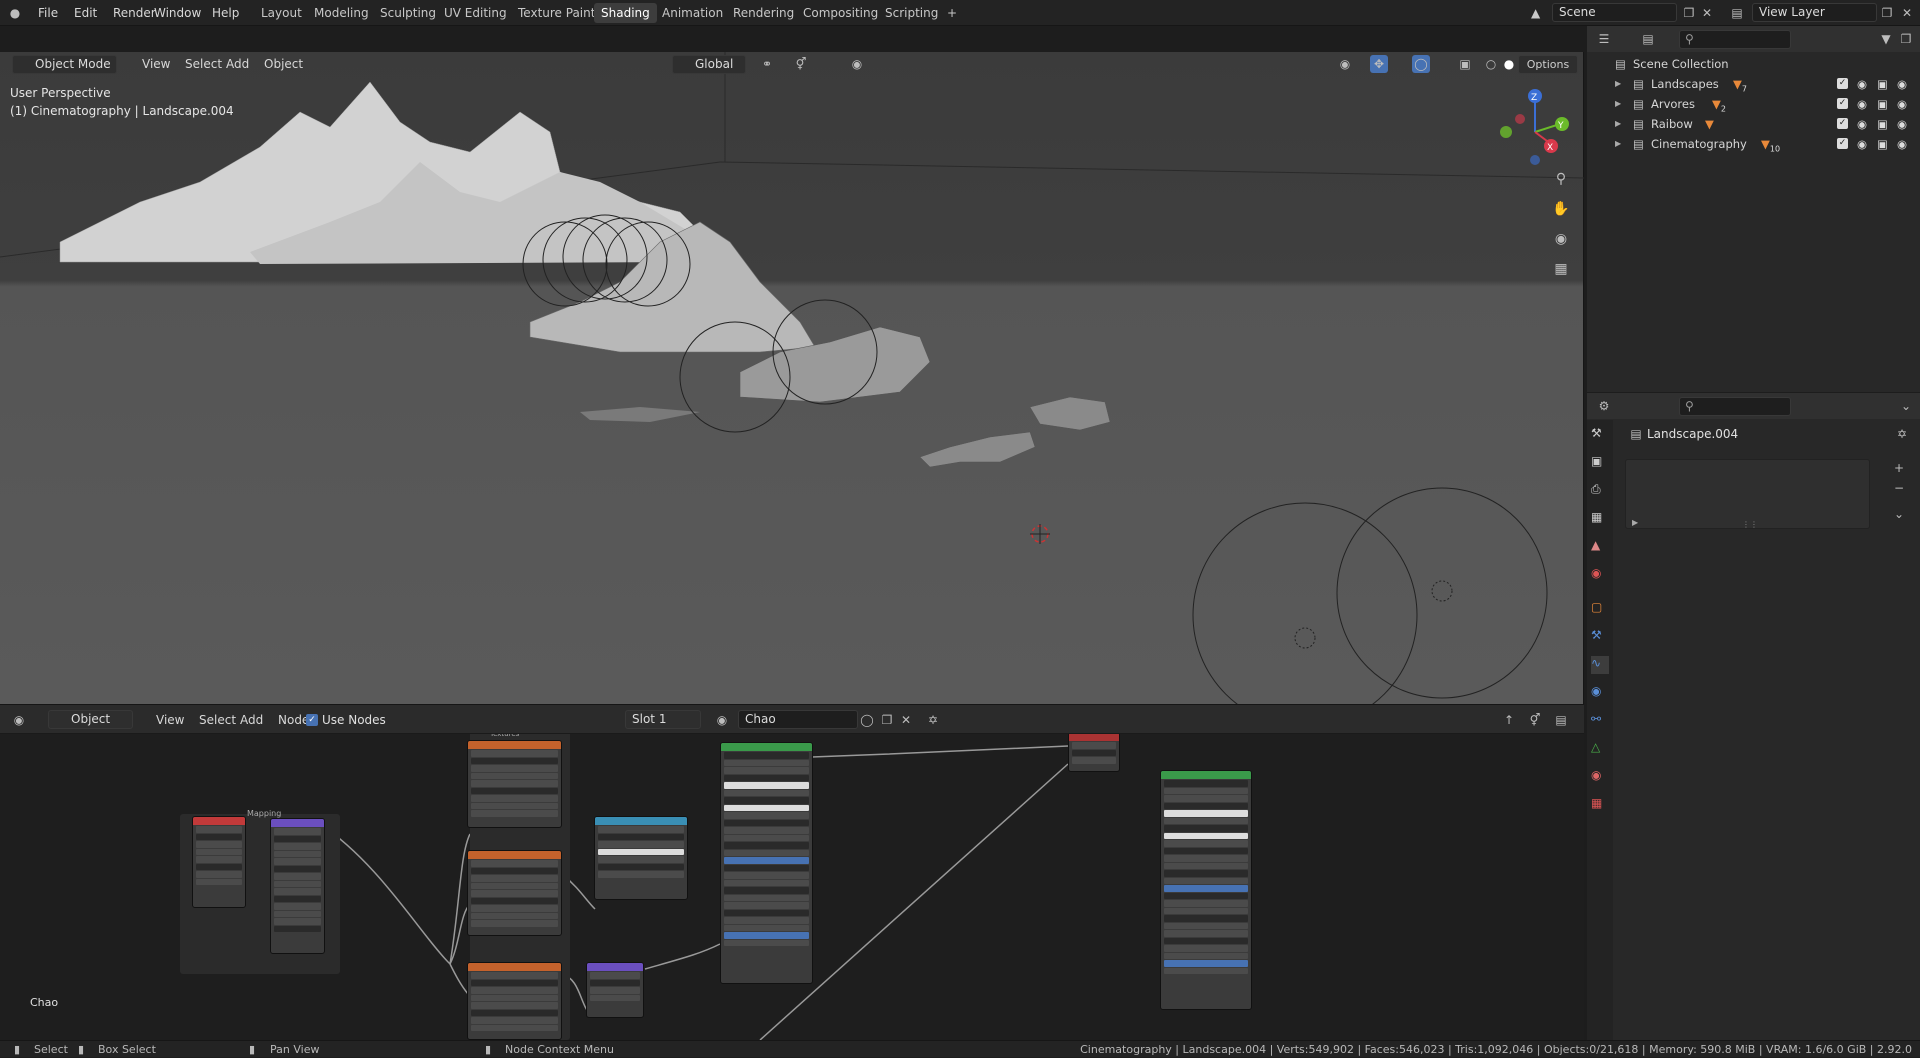 This screenshot has width=1920, height=1058. What do you see at coordinates (887, 720) in the screenshot?
I see `duplicate-material-icon: ❐` at bounding box center [887, 720].